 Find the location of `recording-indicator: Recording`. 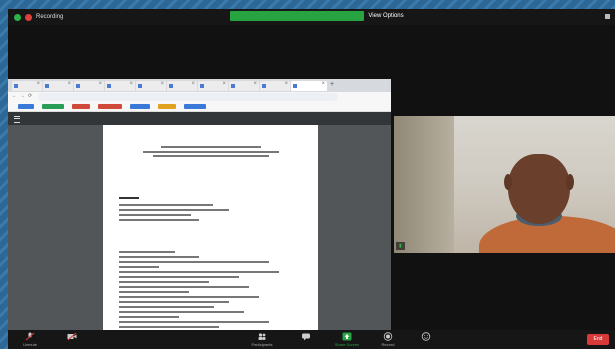

recording-indicator: Recording is located at coordinates (38, 17).